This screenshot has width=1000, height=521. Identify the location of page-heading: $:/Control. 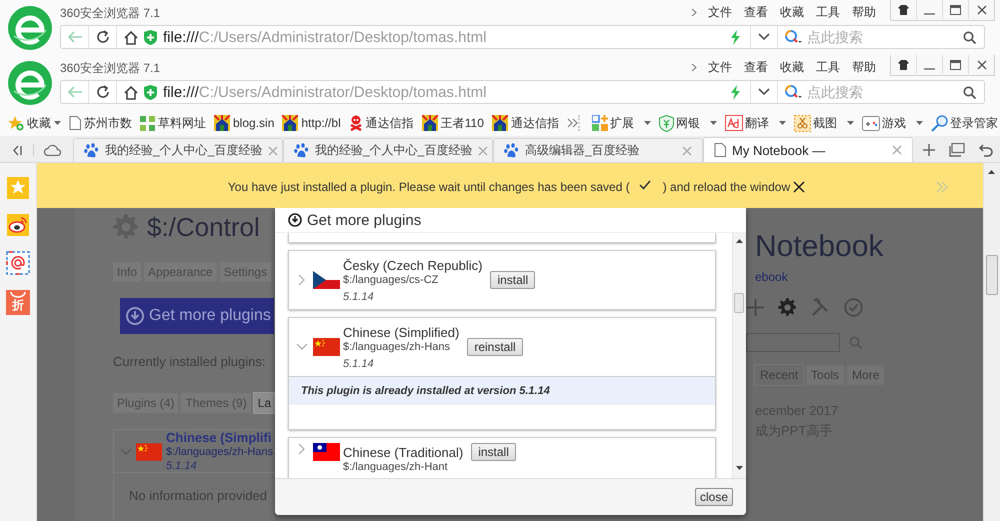
(203, 227).